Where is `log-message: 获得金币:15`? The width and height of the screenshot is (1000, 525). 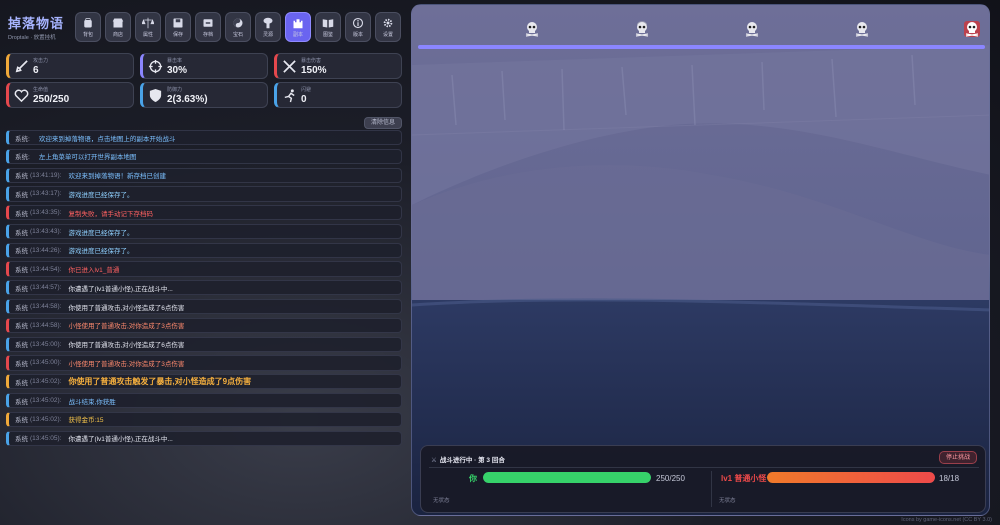 log-message: 获得金币:15 is located at coordinates (86, 421).